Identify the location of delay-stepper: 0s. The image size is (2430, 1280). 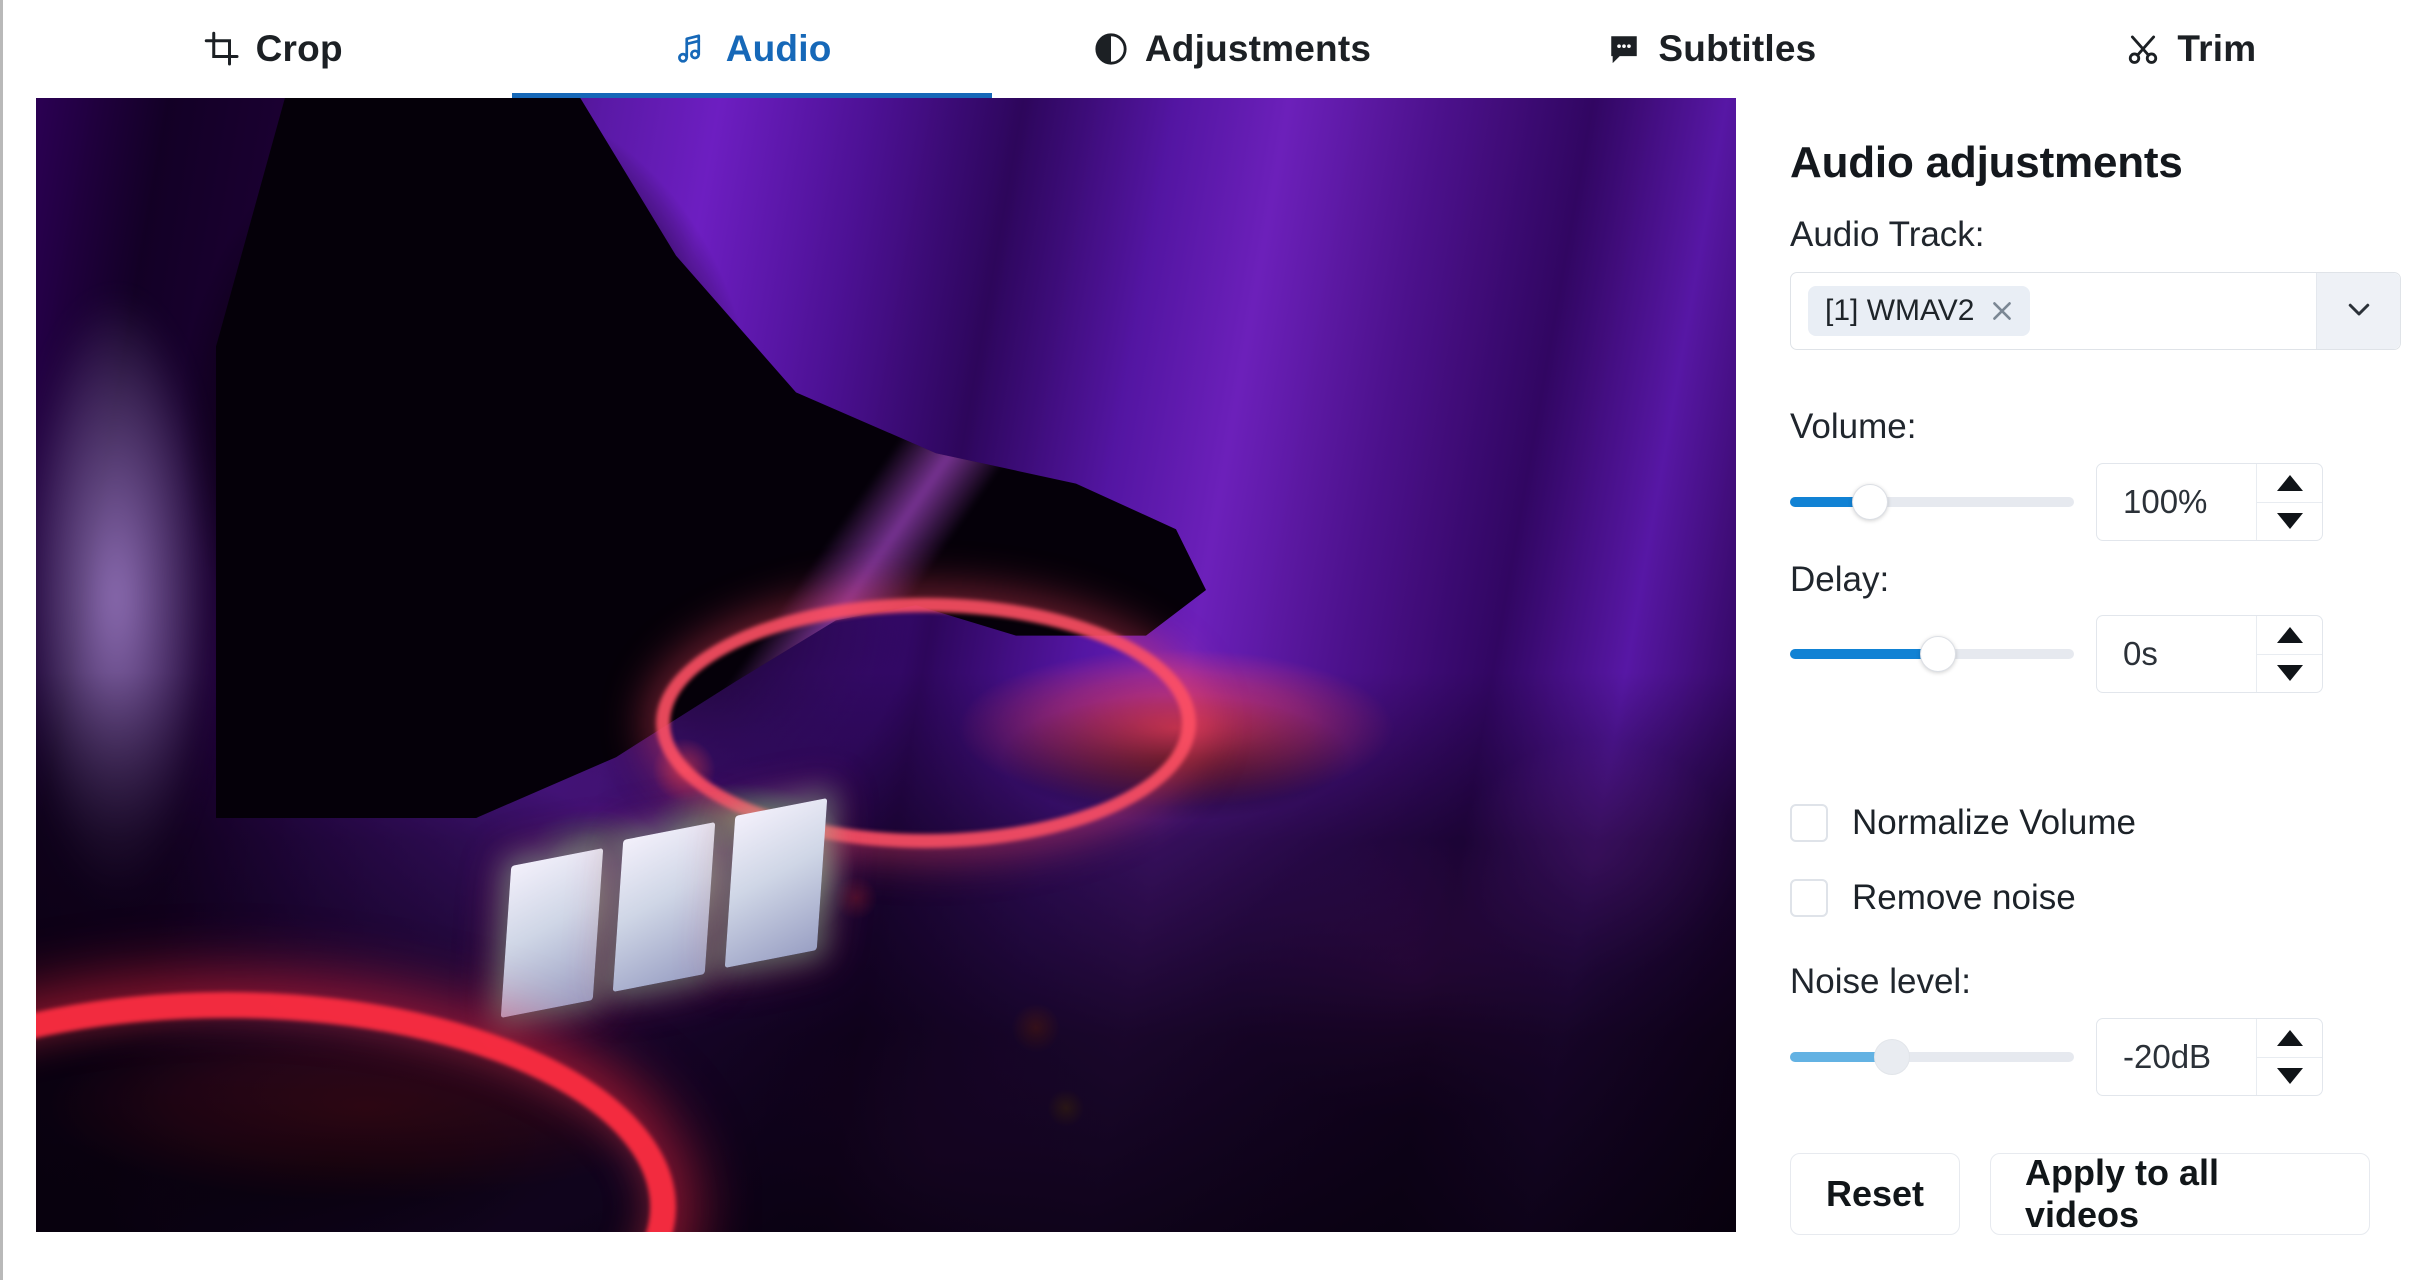
(2209, 654).